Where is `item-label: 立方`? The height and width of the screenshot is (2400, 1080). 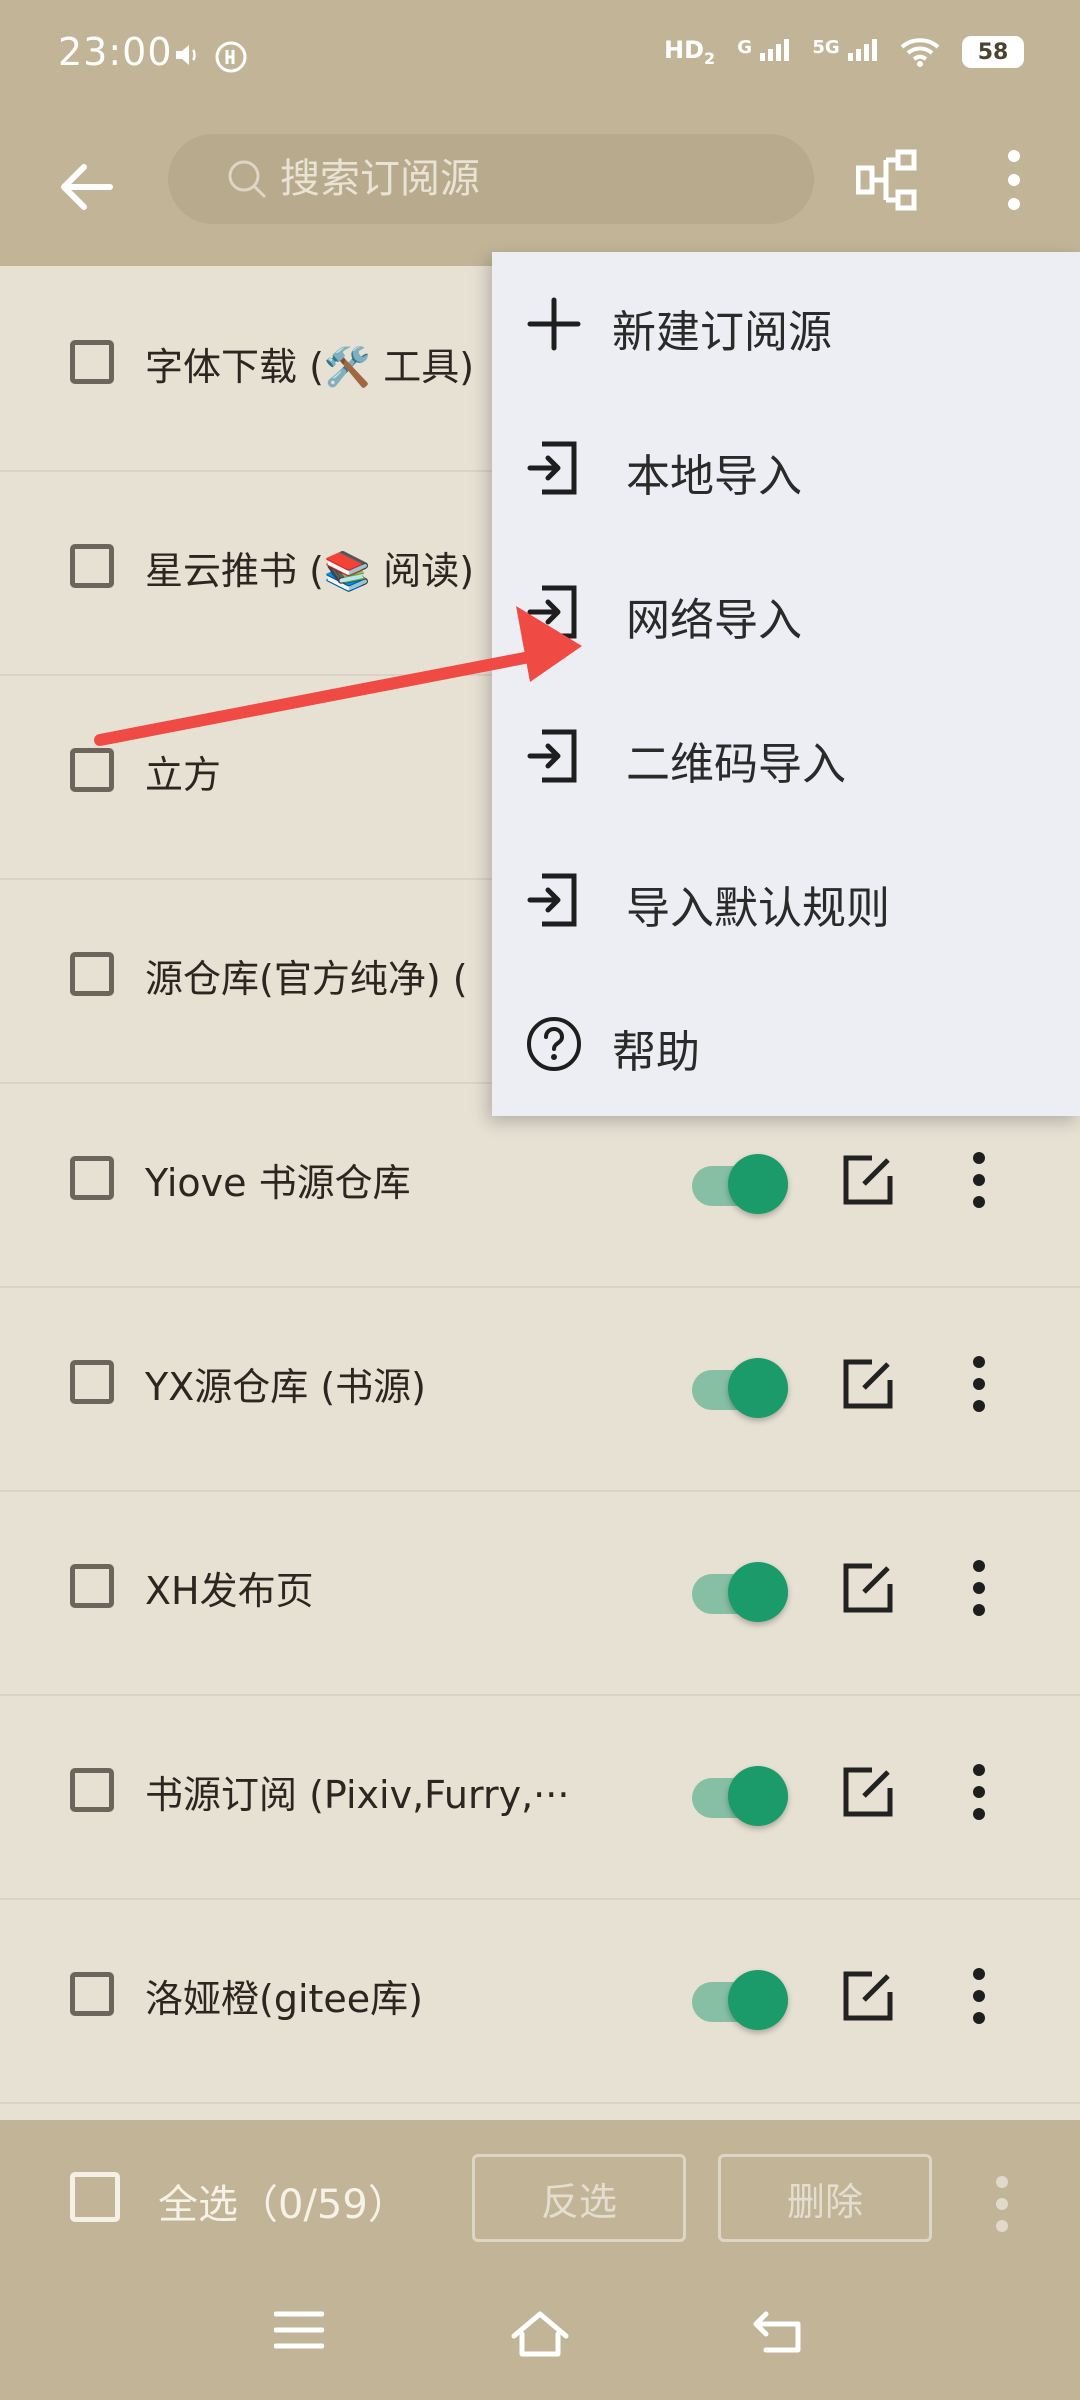
item-label: 立方 is located at coordinates (183, 775).